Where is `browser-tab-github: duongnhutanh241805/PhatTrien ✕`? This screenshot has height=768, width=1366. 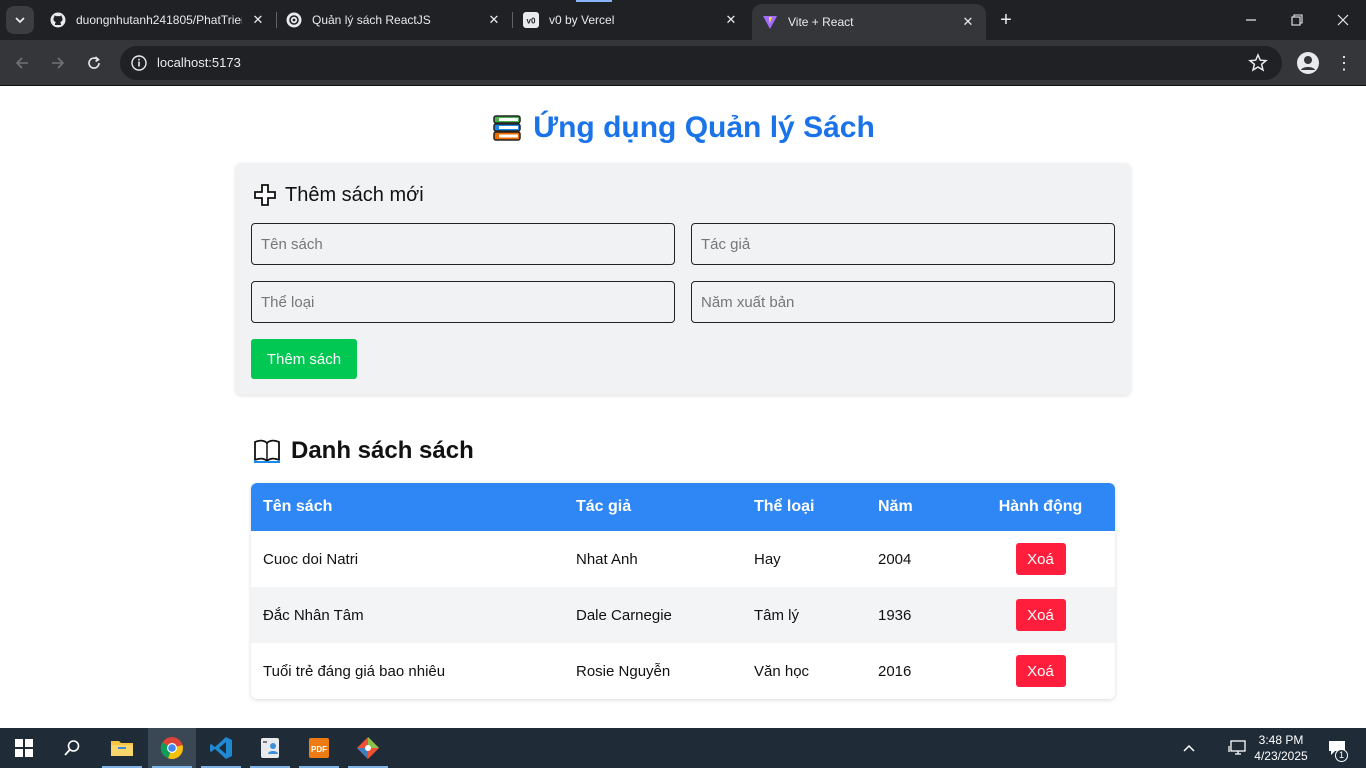
browser-tab-github: duongnhutanh241805/PhatTrien ✕ is located at coordinates (158, 20).